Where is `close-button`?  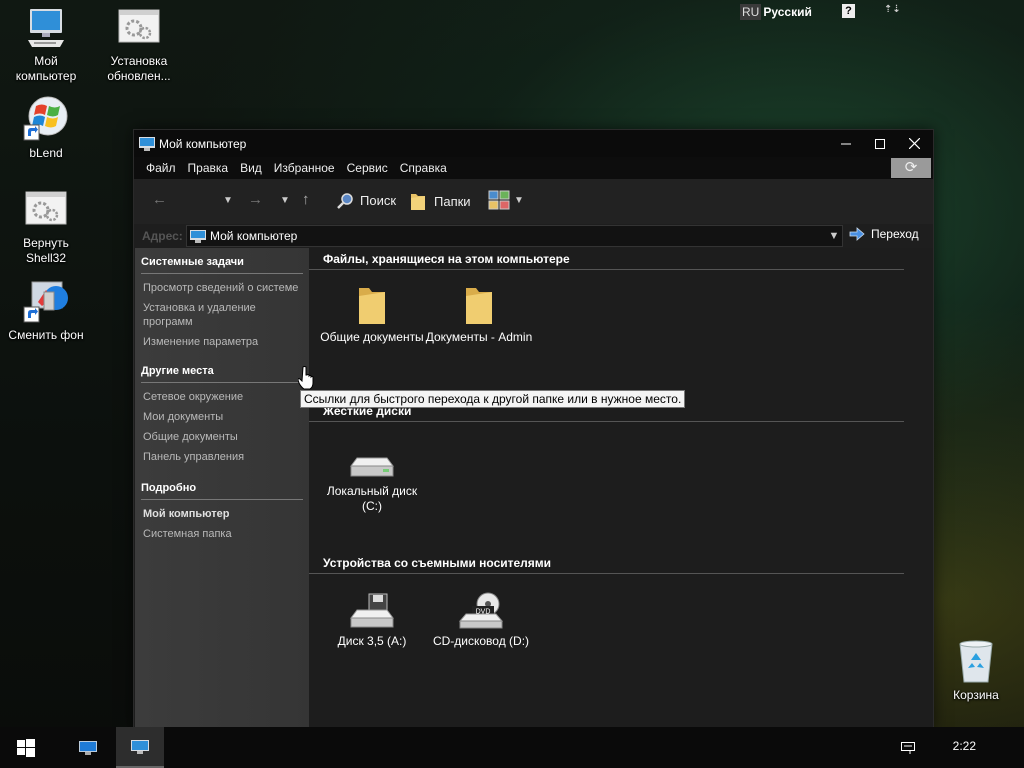 close-button is located at coordinates (914, 143).